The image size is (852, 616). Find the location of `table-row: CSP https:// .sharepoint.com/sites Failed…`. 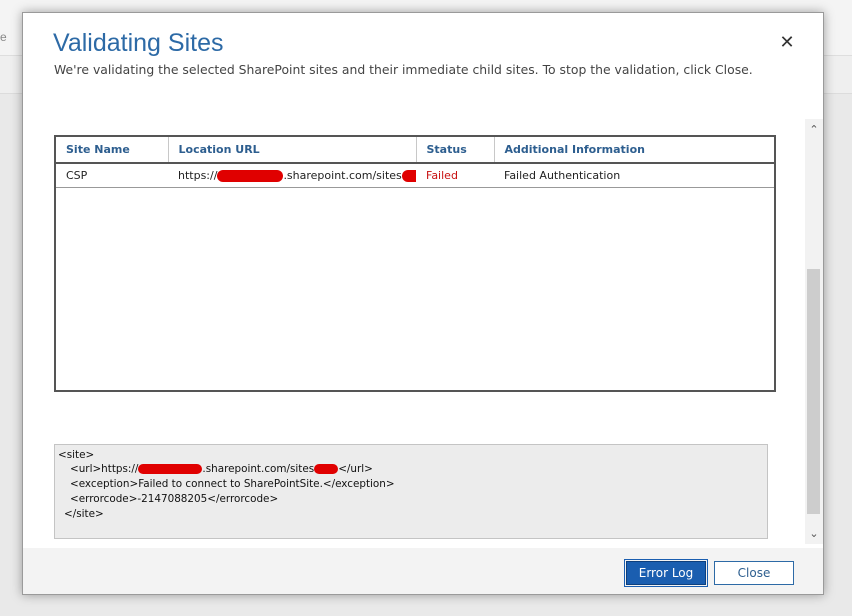

table-row: CSP https:// .sharepoint.com/sites Failed… is located at coordinates (415, 175).